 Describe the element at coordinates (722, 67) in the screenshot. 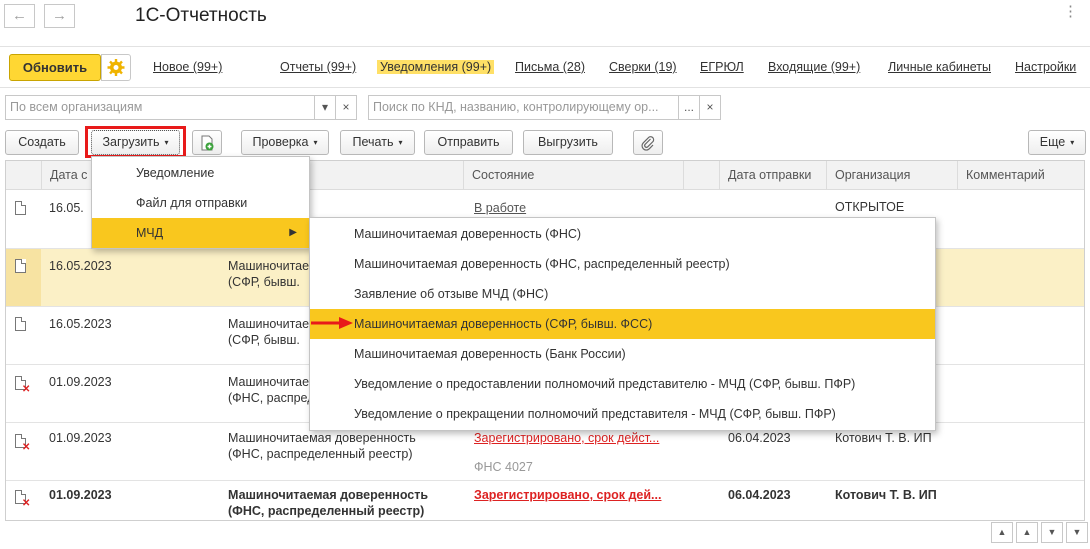

I see `tab-egrul: ЕГРЮЛ` at that location.